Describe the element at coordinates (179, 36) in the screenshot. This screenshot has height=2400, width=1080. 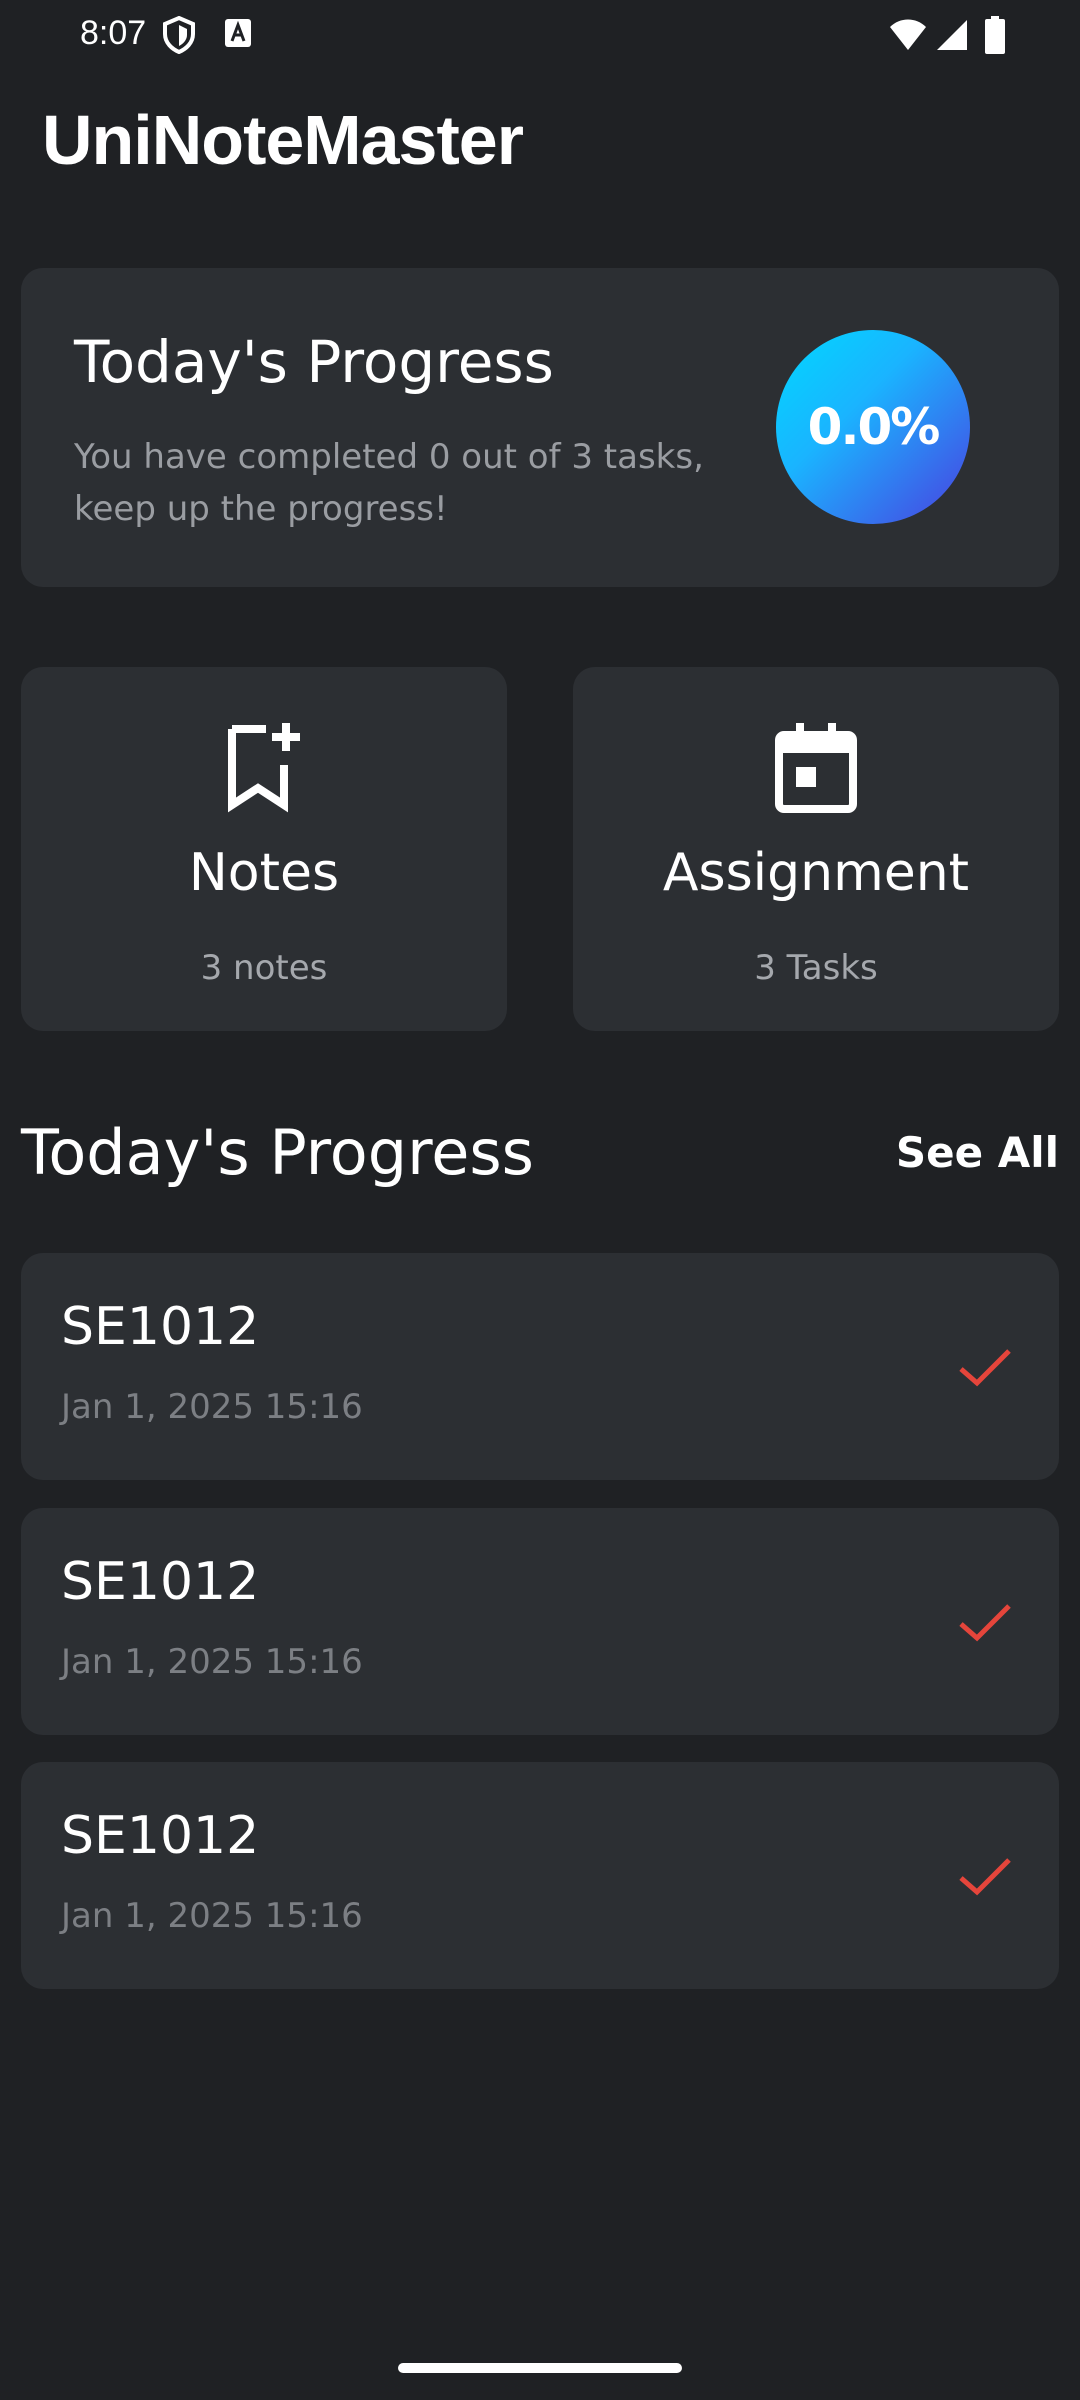
I see `shield-icon` at that location.